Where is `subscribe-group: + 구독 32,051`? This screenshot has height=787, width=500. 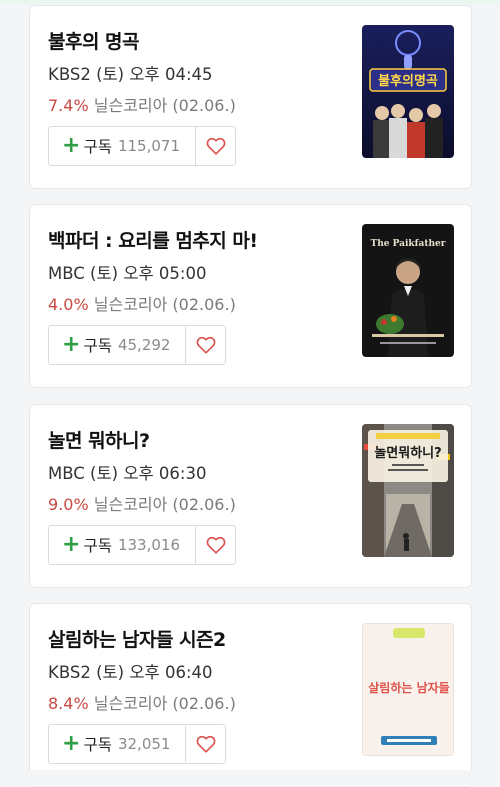
subscribe-group: + 구독 32,051 is located at coordinates (137, 744).